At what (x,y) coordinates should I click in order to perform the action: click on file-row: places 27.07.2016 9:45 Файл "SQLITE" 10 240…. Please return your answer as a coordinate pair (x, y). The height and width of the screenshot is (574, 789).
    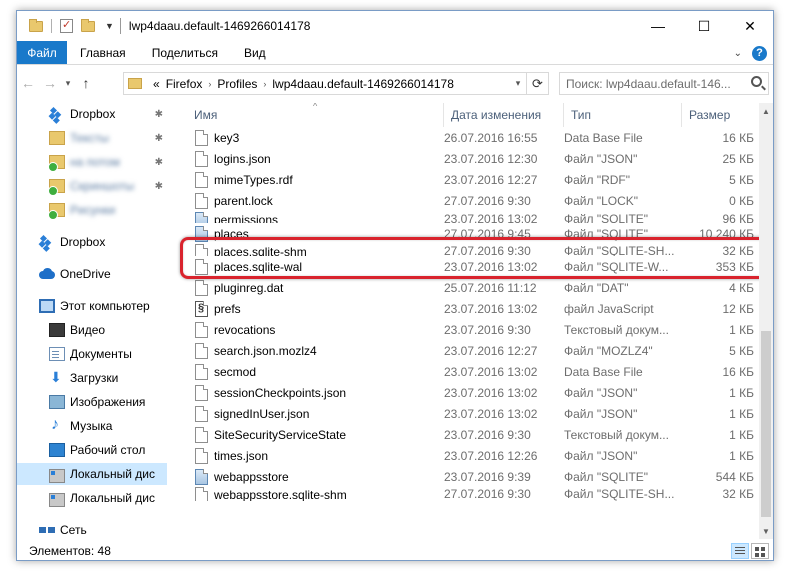
    Looking at the image, I should click on (472, 233).